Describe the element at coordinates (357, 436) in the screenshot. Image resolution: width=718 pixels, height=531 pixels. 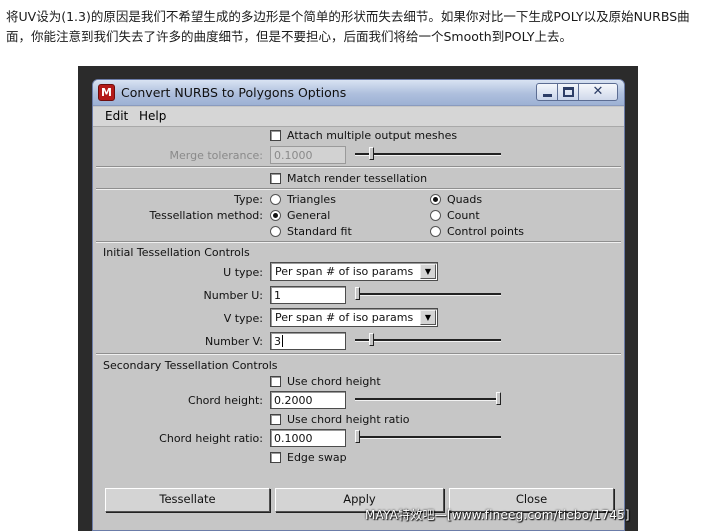
I see `chord-ratio-slider-thumb` at that location.